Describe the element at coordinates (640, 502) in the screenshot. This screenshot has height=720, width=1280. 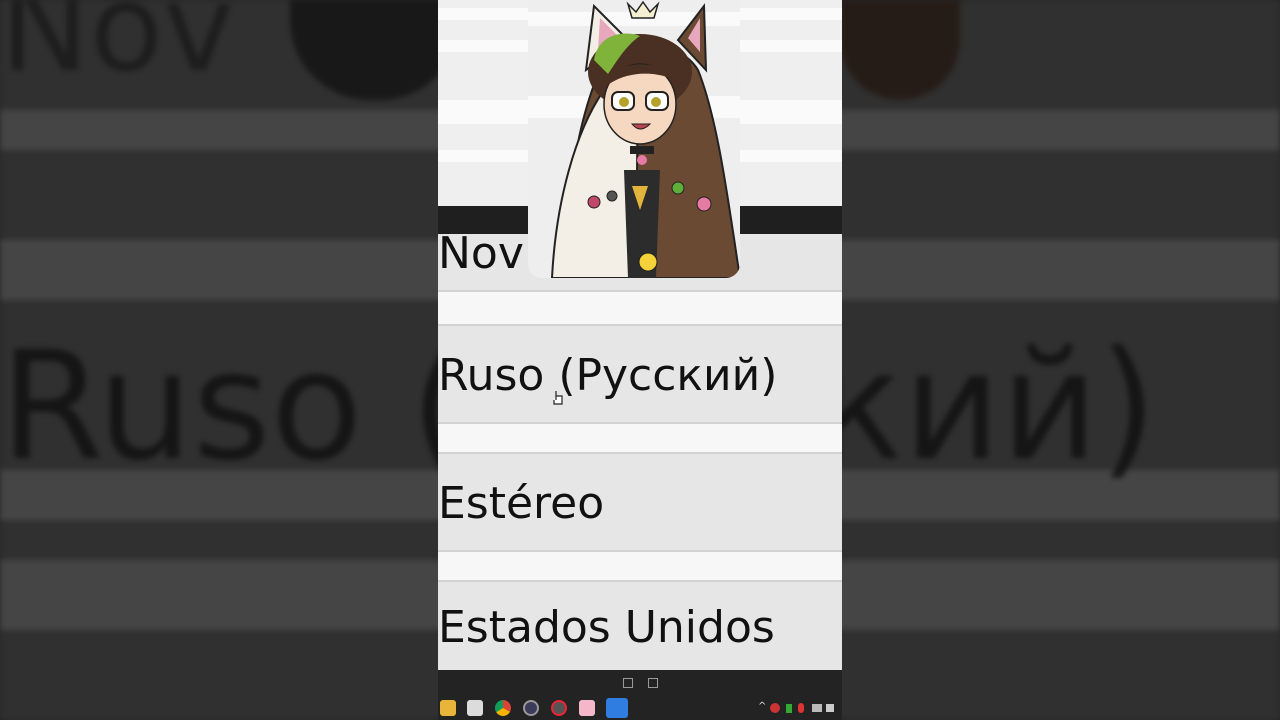
I see `list-item-estereo: Estéreo` at that location.